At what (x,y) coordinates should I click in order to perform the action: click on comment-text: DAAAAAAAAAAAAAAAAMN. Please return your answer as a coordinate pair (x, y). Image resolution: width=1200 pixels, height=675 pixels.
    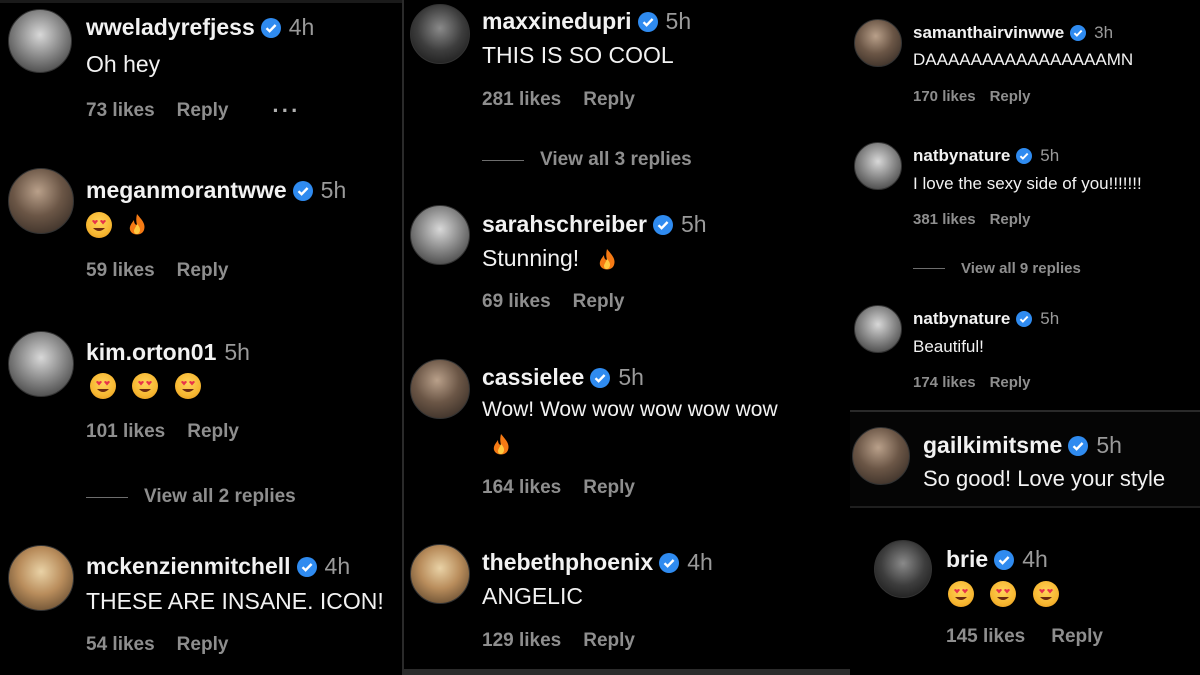
    Looking at the image, I should click on (1023, 59).